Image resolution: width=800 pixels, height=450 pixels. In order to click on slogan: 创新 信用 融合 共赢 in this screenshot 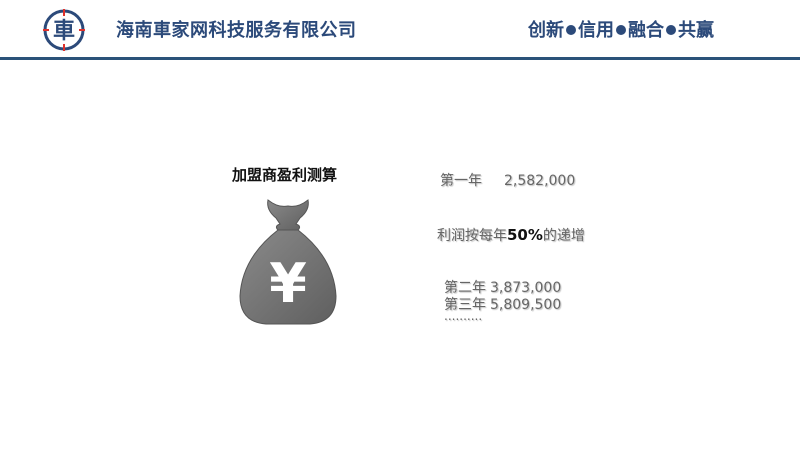, I will do `click(621, 29)`.